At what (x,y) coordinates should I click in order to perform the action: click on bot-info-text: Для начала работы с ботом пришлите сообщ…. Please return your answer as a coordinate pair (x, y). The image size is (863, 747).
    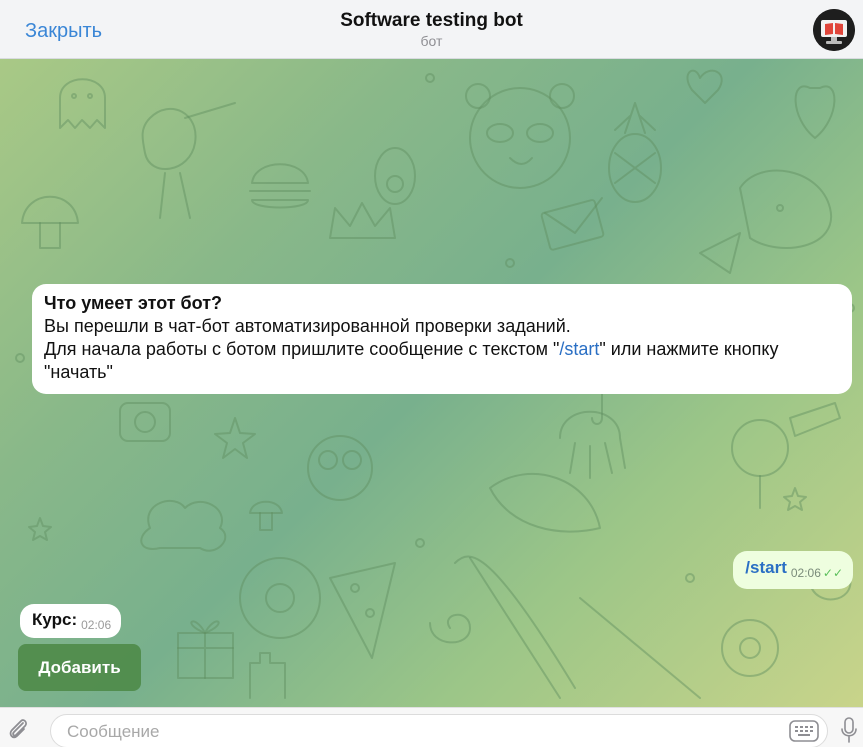
    Looking at the image, I should click on (302, 349).